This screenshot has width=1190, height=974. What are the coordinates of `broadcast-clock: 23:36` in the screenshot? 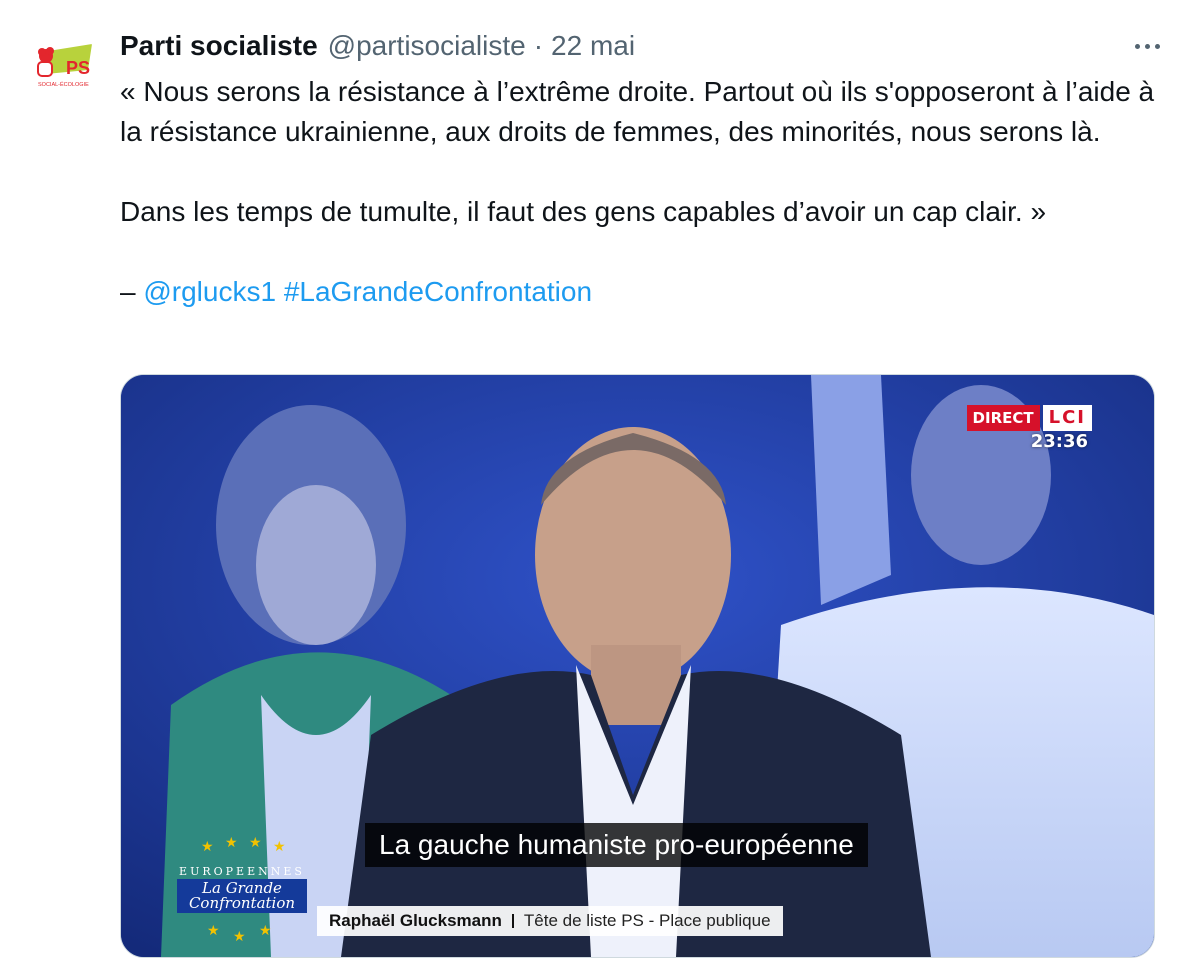 It's located at (1059, 441).